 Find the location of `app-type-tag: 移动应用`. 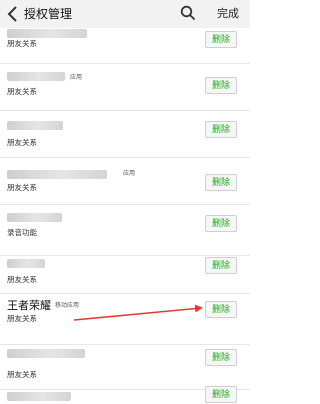

app-type-tag: 移动应用 is located at coordinates (67, 305).